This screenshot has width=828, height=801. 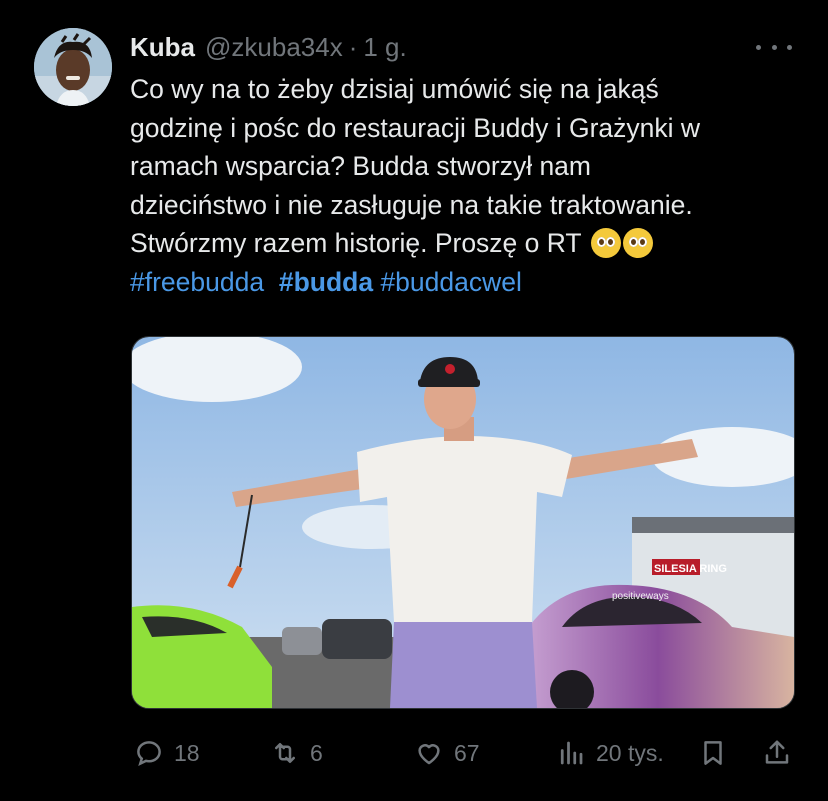 What do you see at coordinates (640, 596) in the screenshot?
I see `car-decal-text: positiveways` at bounding box center [640, 596].